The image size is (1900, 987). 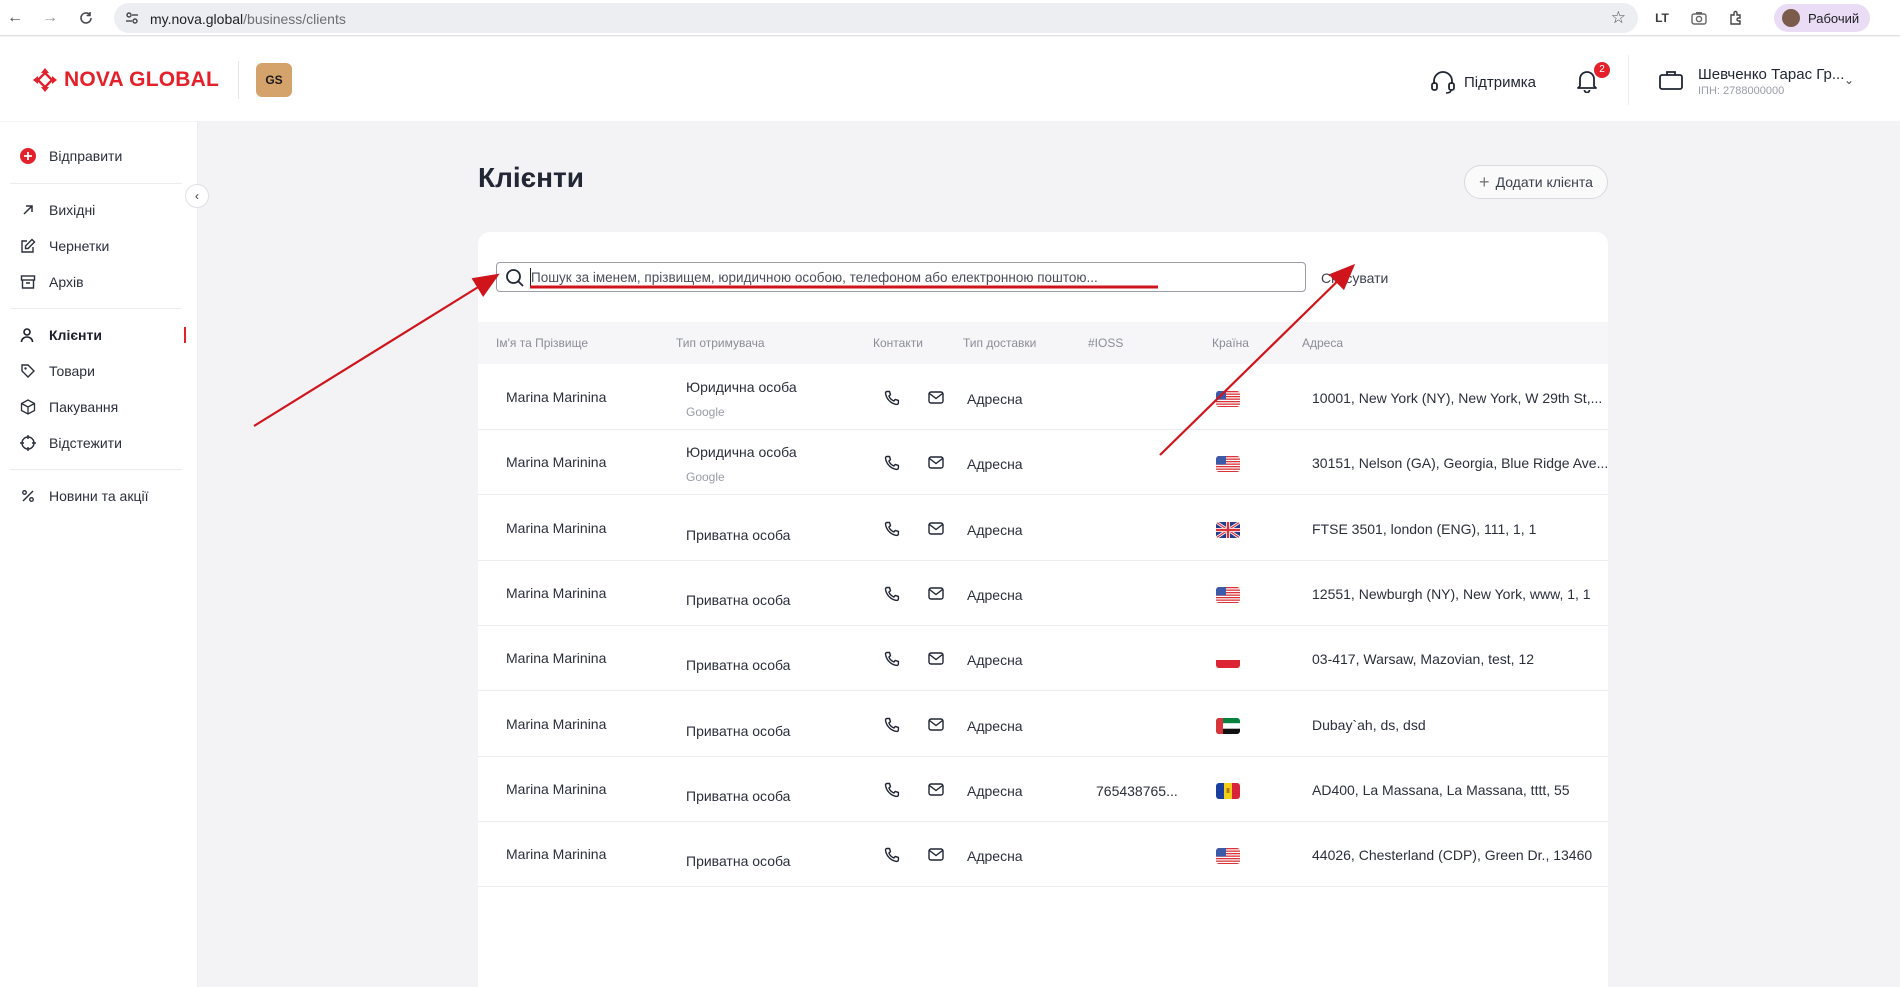 I want to click on header-divider, so click(x=1628, y=80).